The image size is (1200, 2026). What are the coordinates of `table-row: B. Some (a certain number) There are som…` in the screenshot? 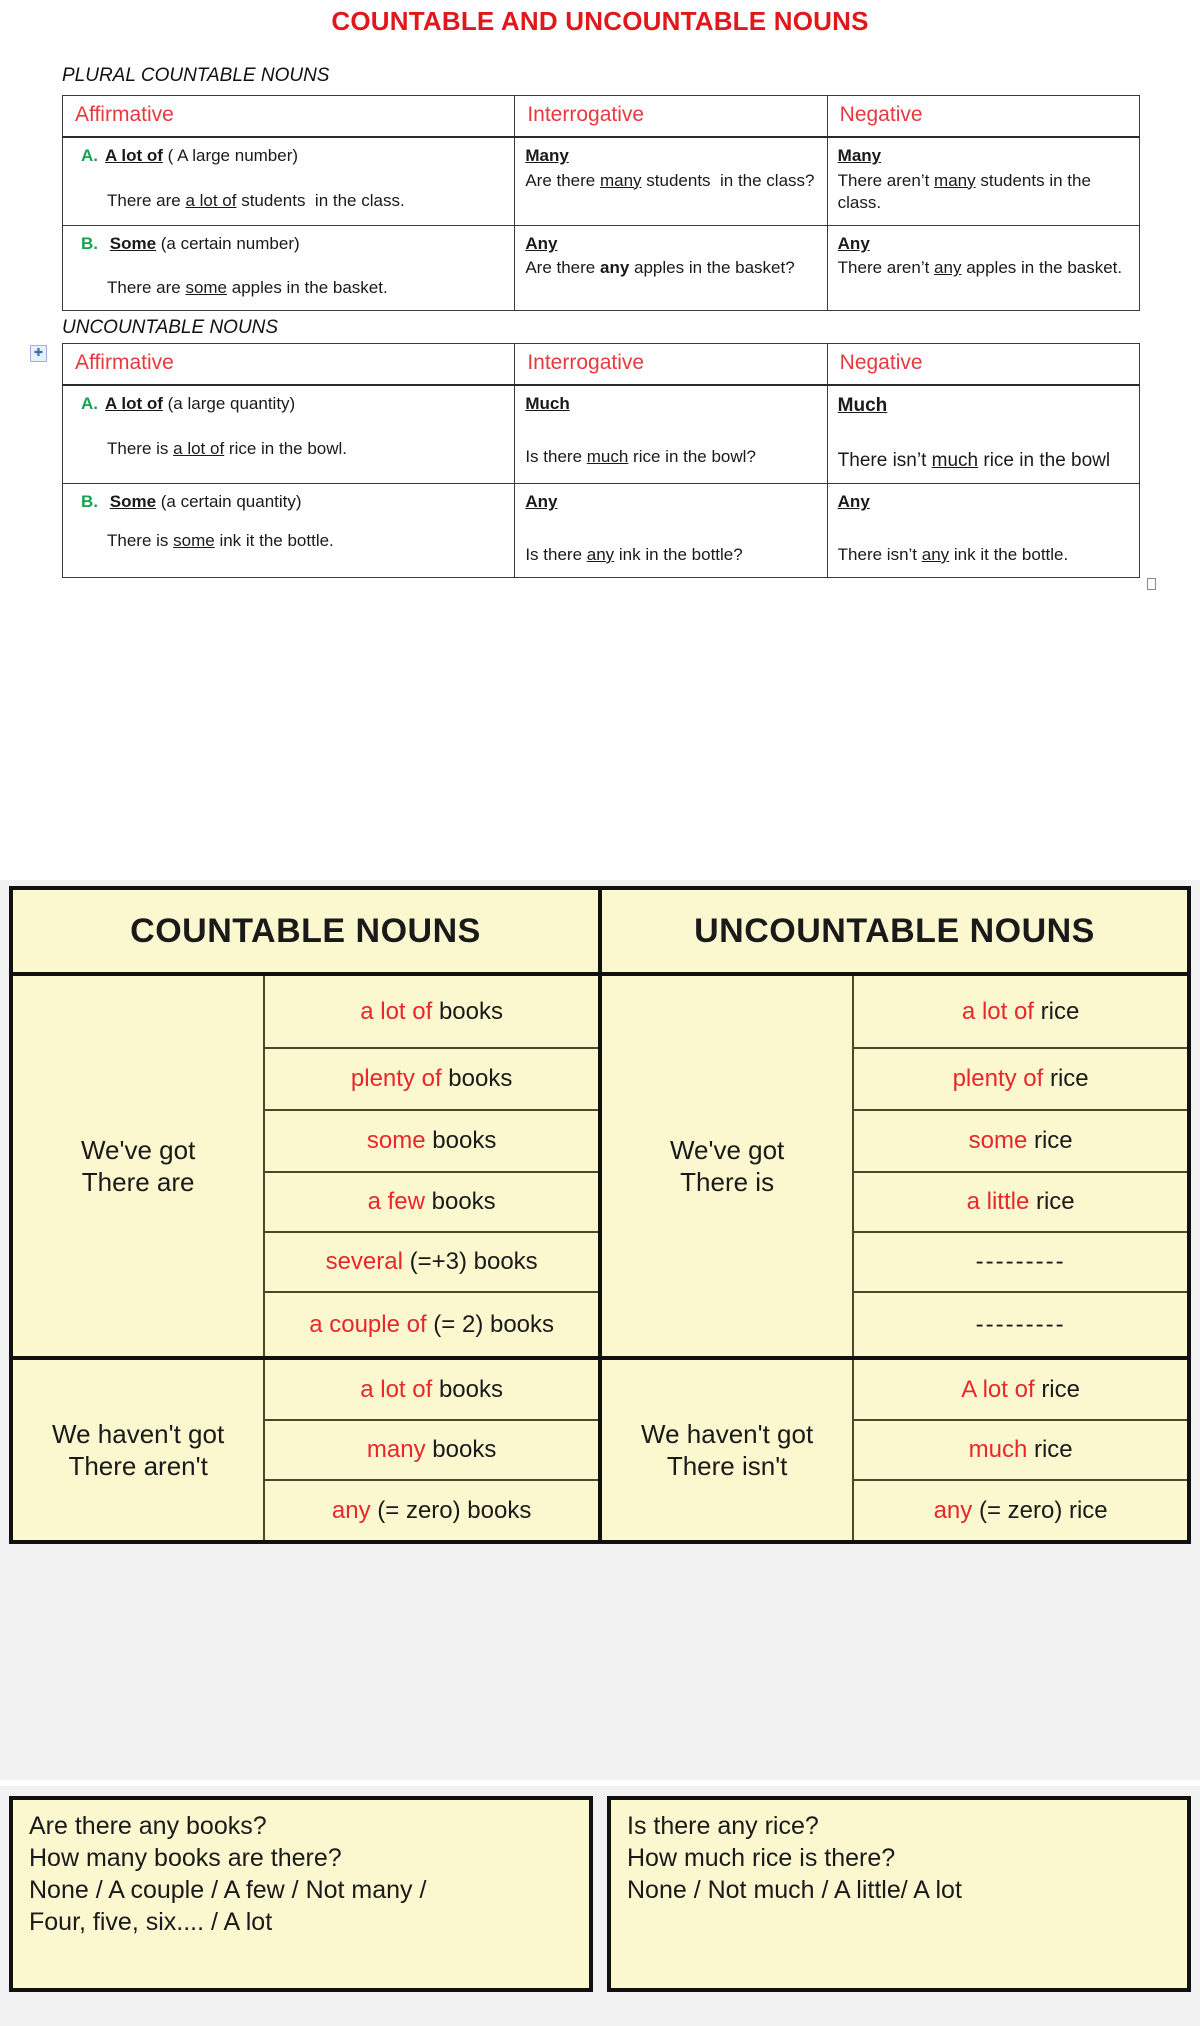 It's located at (601, 267).